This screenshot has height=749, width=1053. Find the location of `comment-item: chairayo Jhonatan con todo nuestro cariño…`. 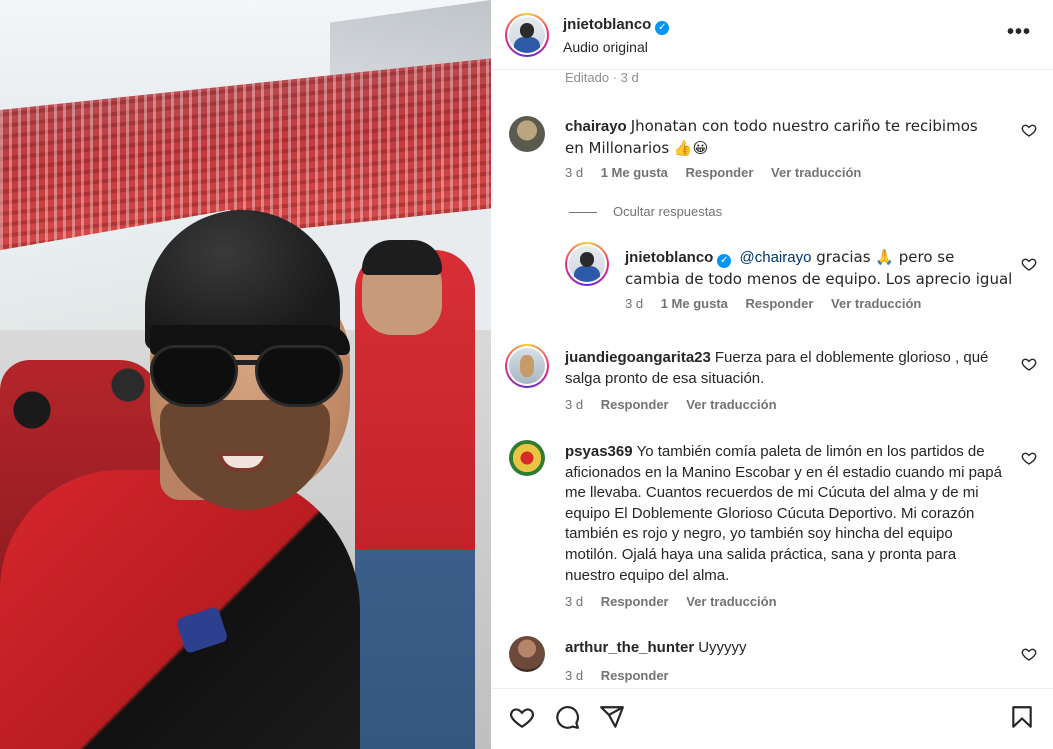

comment-item: chairayo Jhonatan con todo nuestro cariño… is located at coordinates (772, 152).